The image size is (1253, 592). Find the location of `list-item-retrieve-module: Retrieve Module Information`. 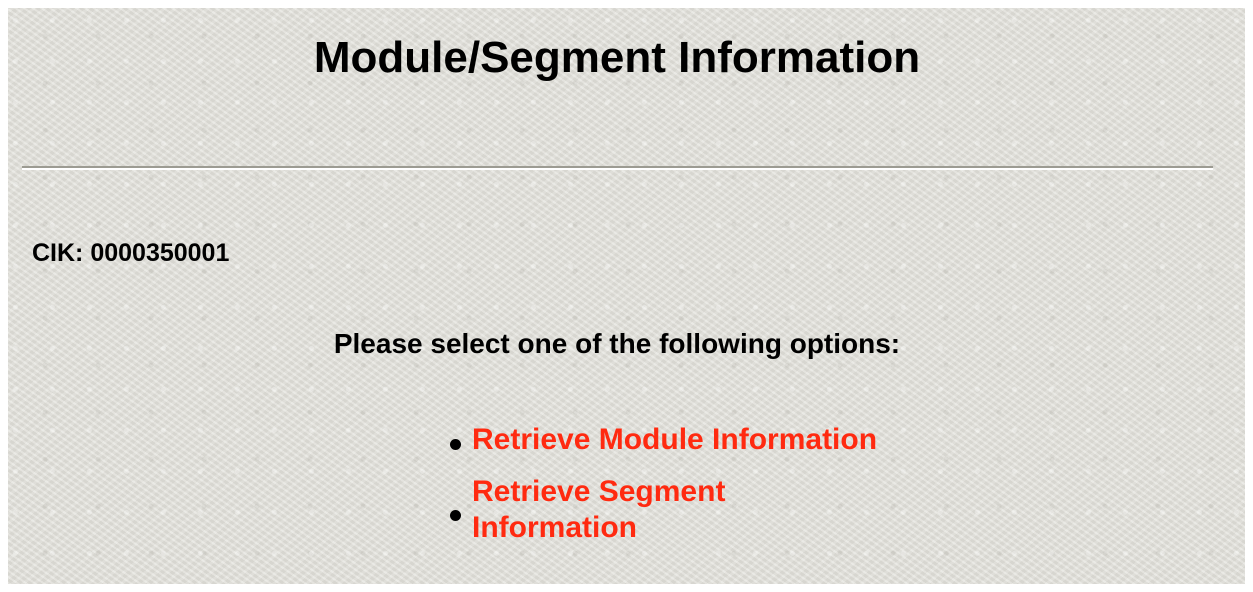

list-item-retrieve-module: Retrieve Module Information is located at coordinates (708, 440).